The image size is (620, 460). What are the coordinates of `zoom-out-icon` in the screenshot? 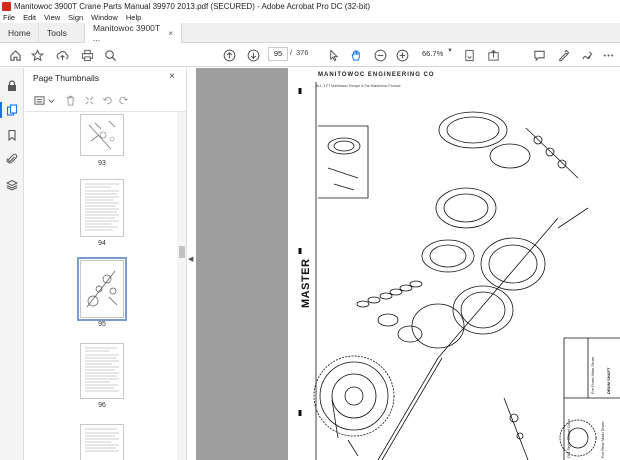 It's located at (380, 55).